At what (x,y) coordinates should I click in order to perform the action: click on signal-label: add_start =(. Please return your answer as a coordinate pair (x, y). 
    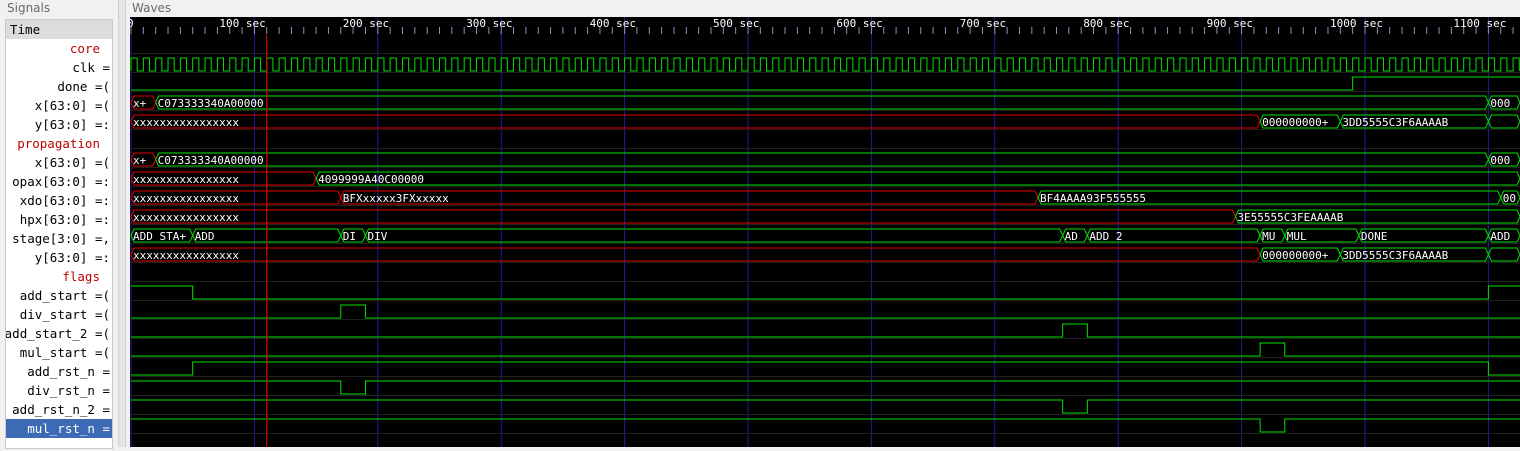
    Looking at the image, I should click on (64, 295).